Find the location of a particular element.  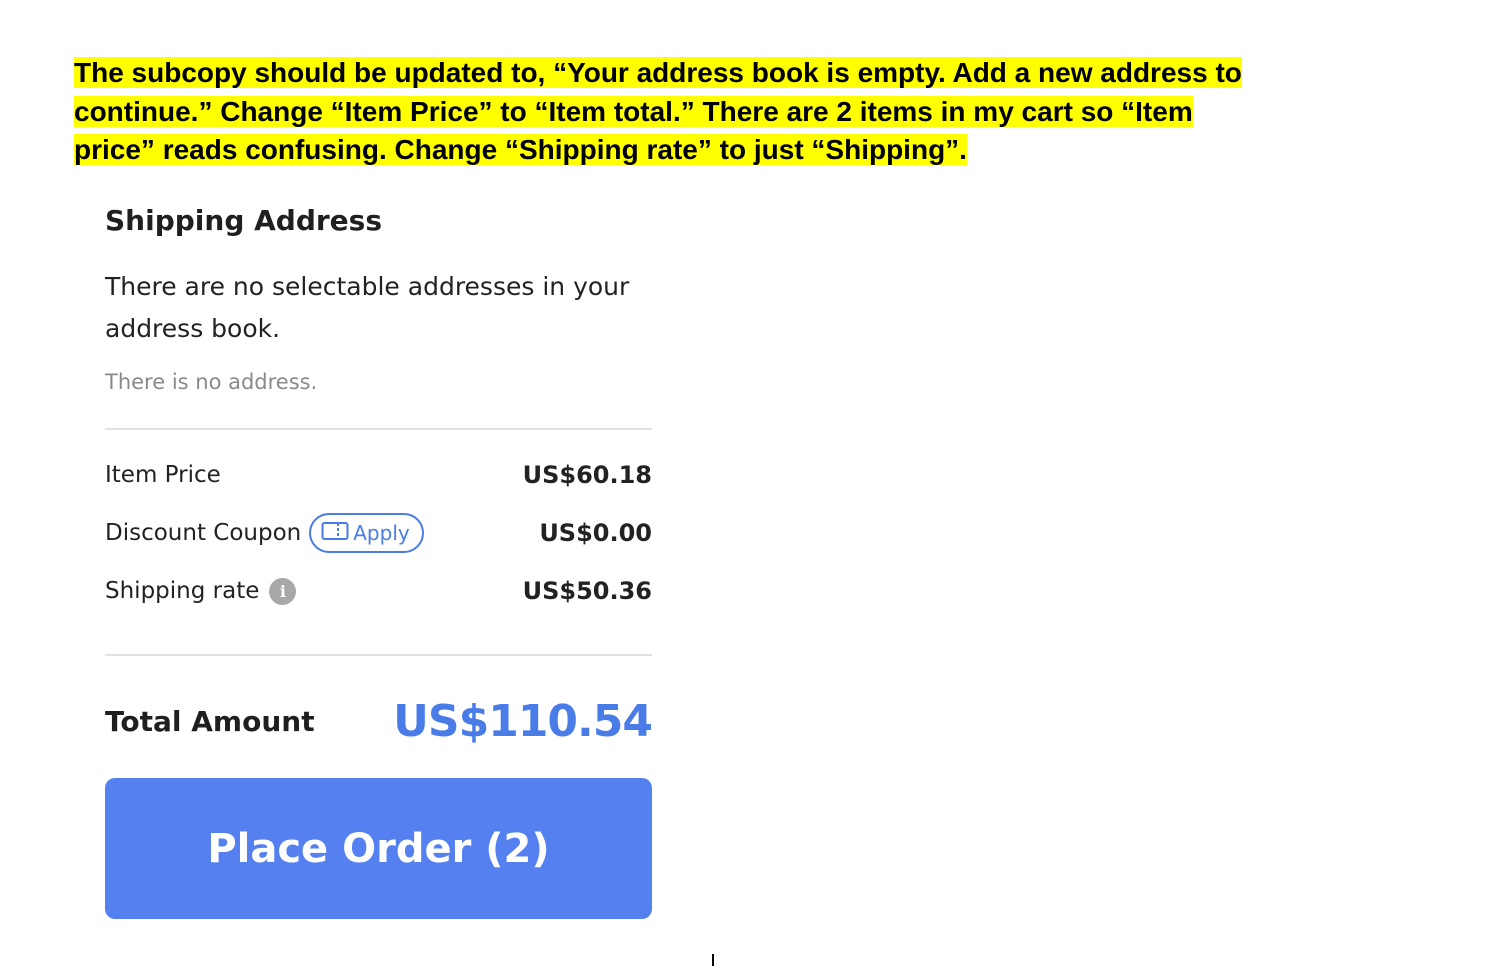

total-amount-label: Total Amount is located at coordinates (210, 721).